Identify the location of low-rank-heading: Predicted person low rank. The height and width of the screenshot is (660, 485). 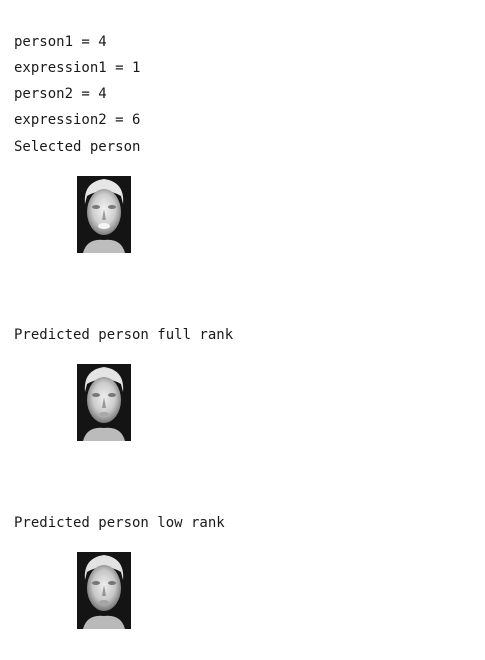
(119, 523).